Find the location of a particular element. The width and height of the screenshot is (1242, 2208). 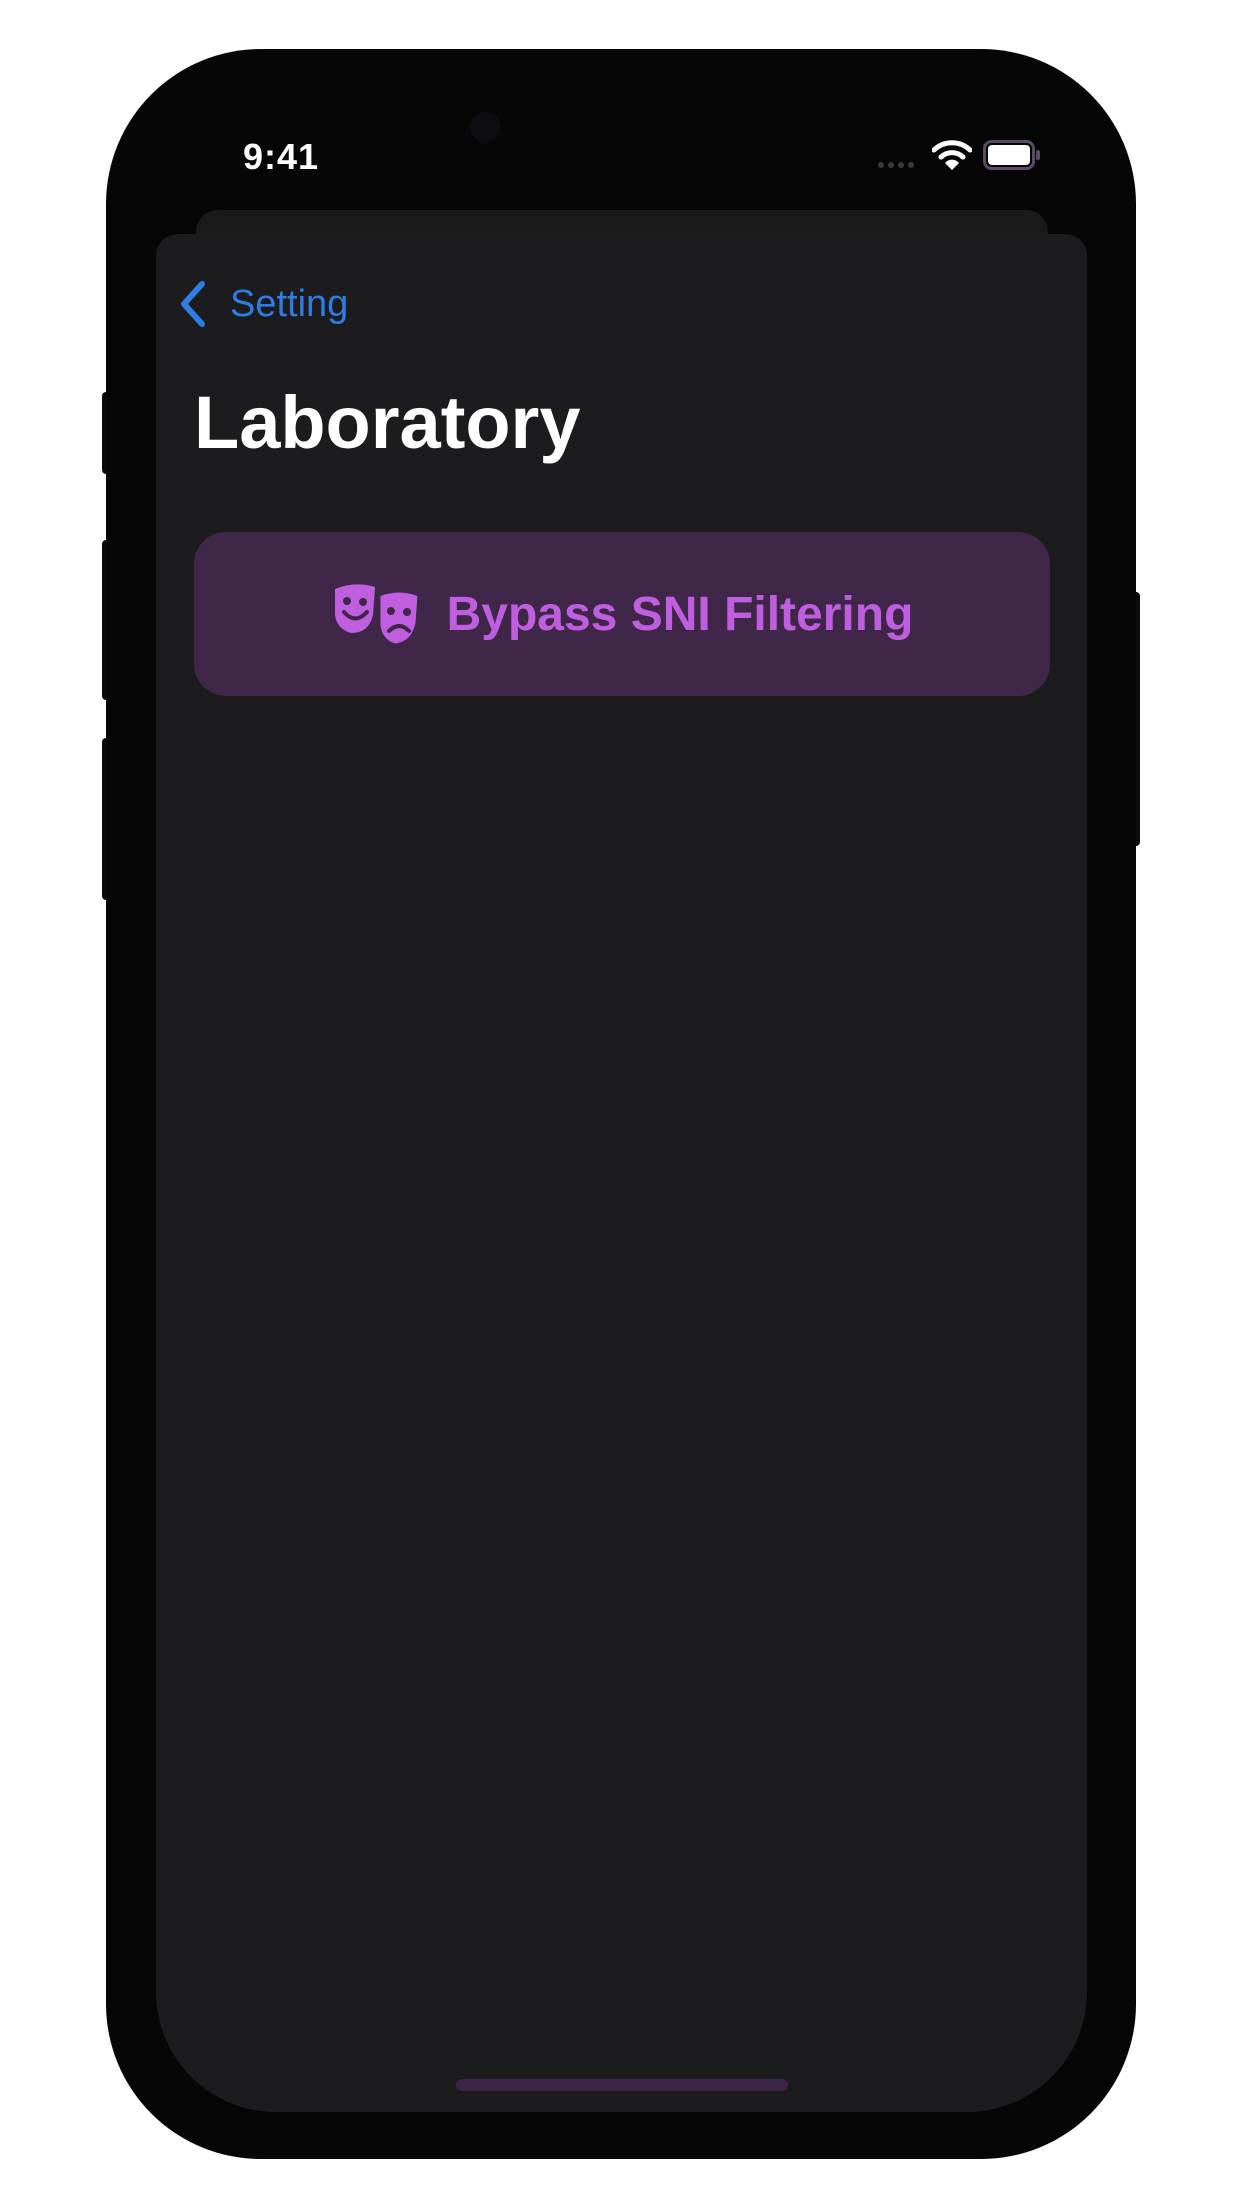

home-indicator is located at coordinates (622, 2085).